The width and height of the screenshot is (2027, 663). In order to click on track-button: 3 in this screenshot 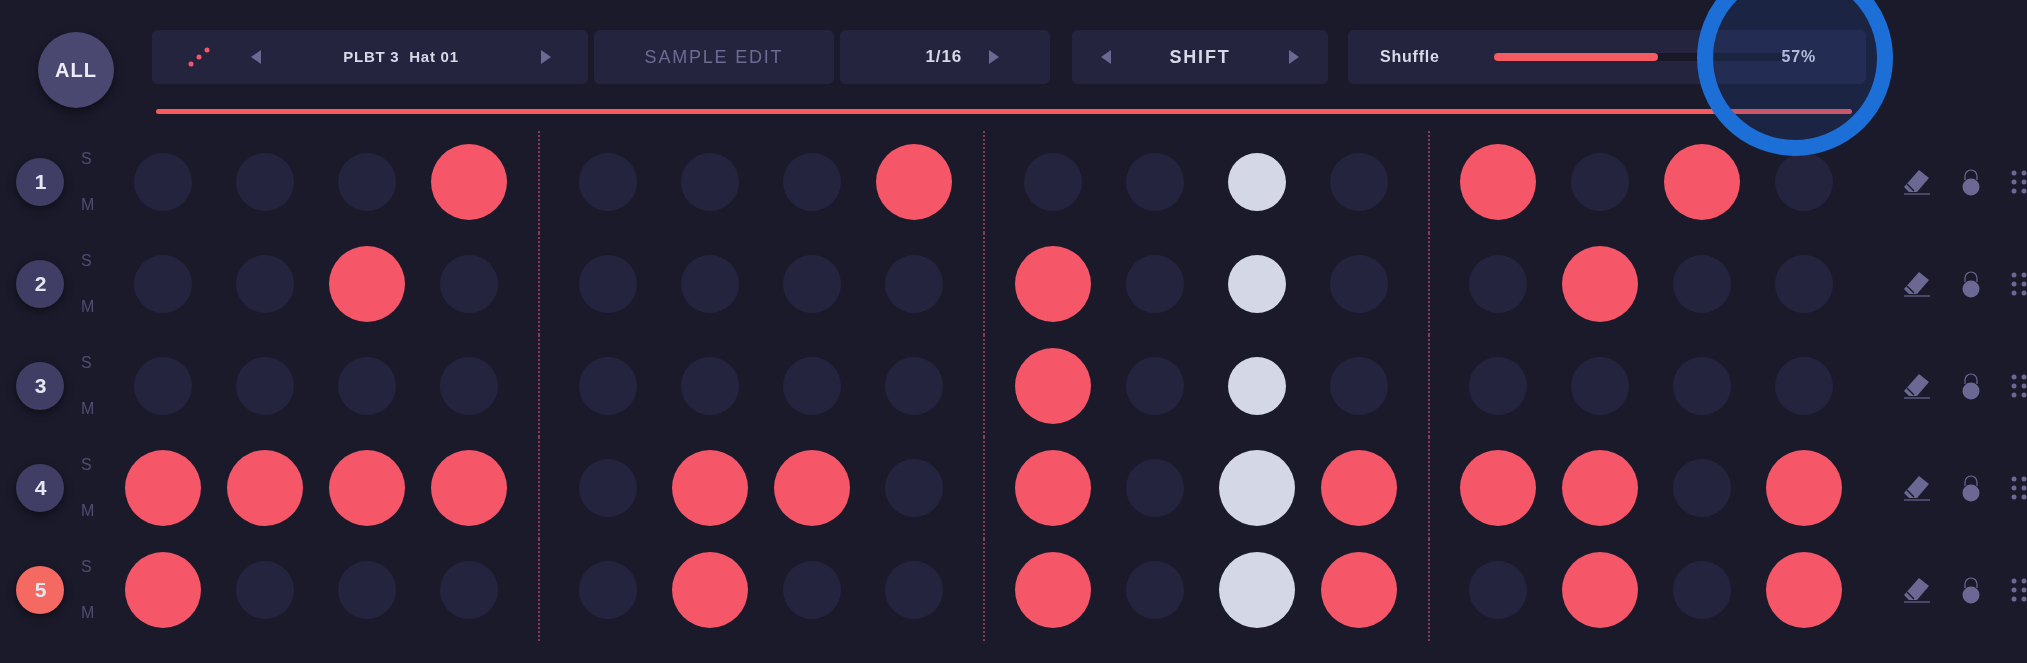, I will do `click(40, 386)`.